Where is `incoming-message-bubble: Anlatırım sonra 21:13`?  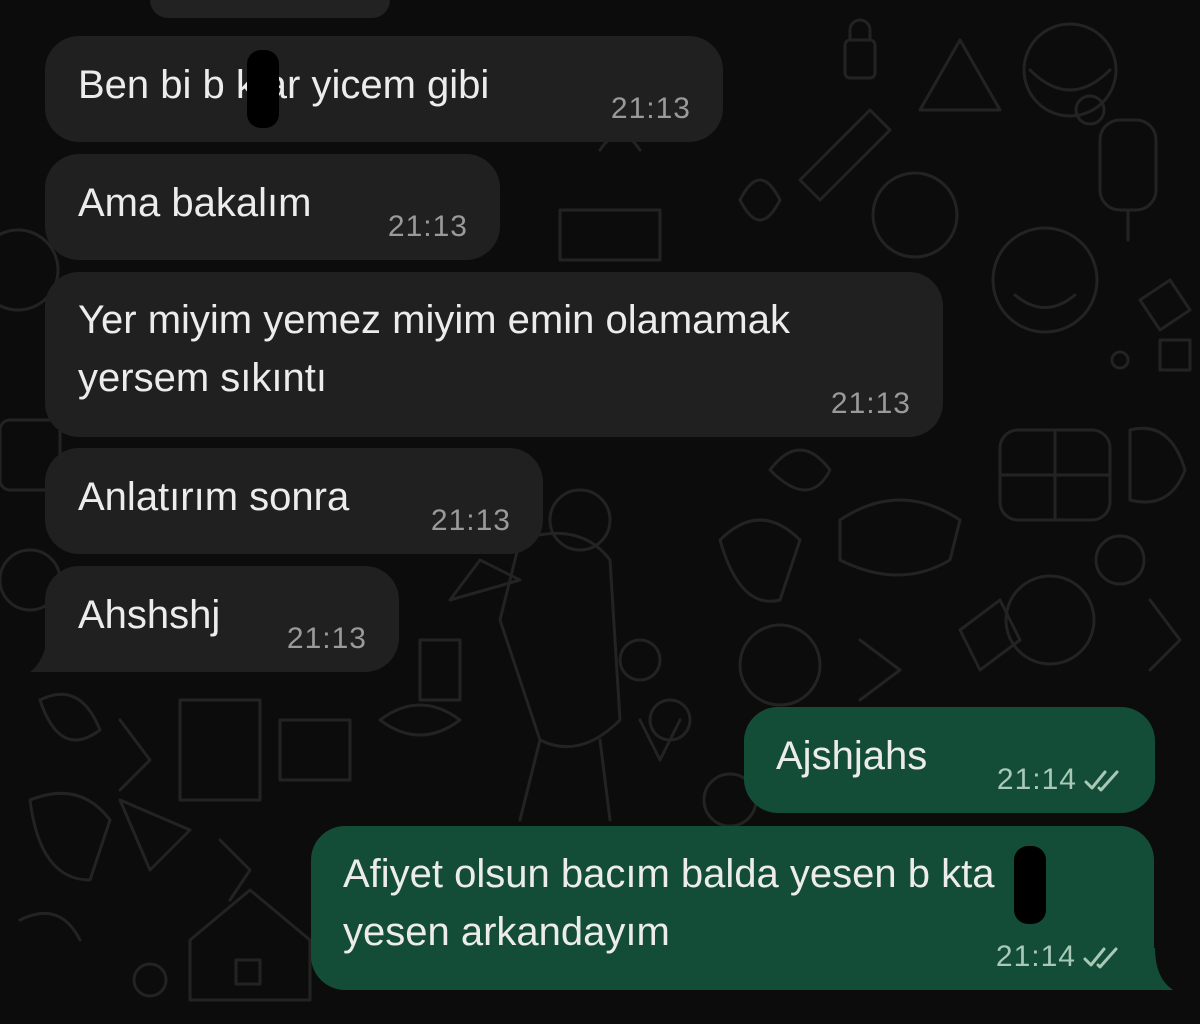 incoming-message-bubble: Anlatırım sonra 21:13 is located at coordinates (294, 501).